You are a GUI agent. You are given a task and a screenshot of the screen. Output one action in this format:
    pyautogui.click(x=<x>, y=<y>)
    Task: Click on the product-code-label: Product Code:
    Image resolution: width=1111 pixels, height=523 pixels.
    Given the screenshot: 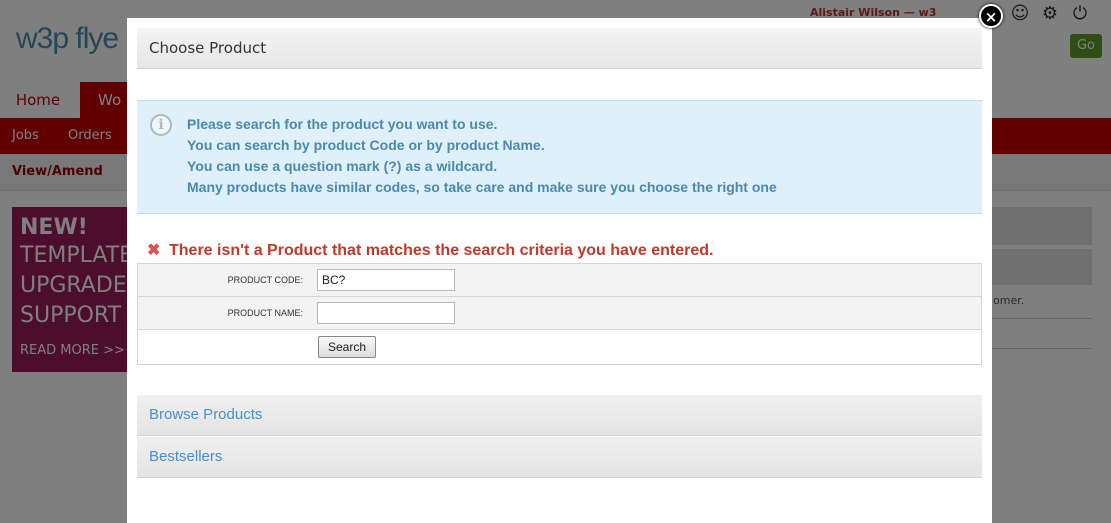 What is the action you would take?
    pyautogui.click(x=265, y=280)
    